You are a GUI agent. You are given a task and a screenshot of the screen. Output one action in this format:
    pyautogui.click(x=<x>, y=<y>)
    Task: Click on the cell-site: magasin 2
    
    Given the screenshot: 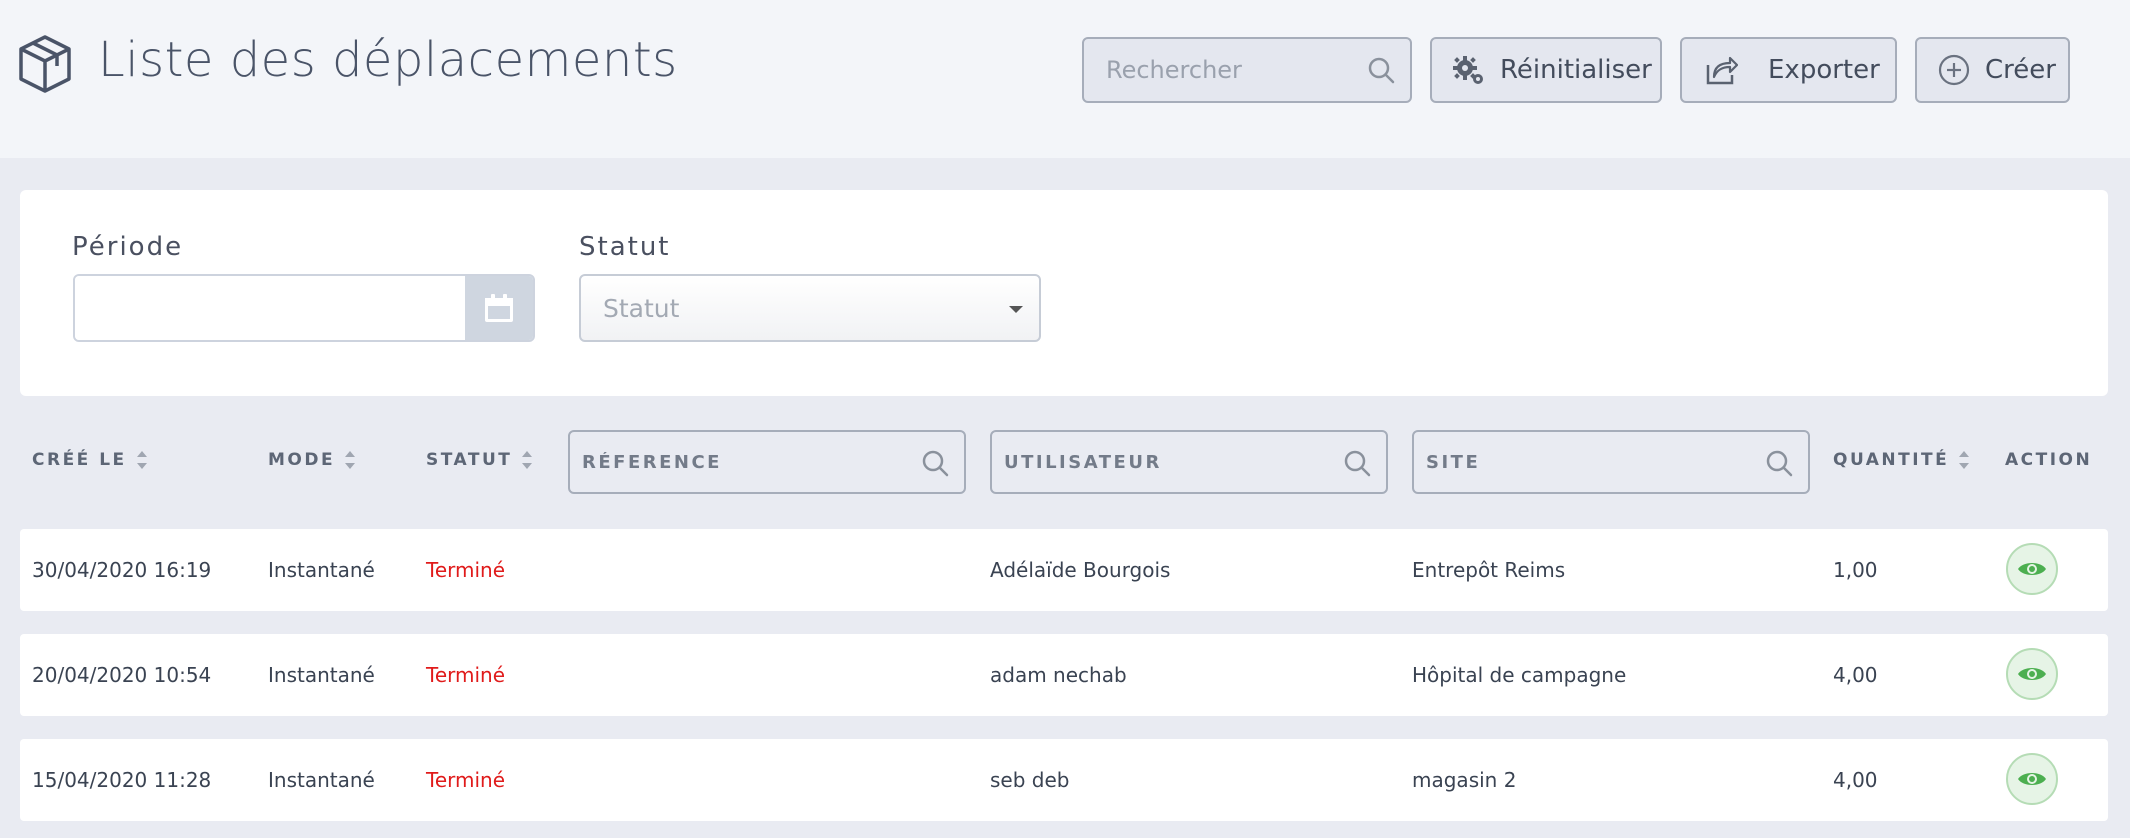 What is the action you would take?
    pyautogui.click(x=1464, y=780)
    